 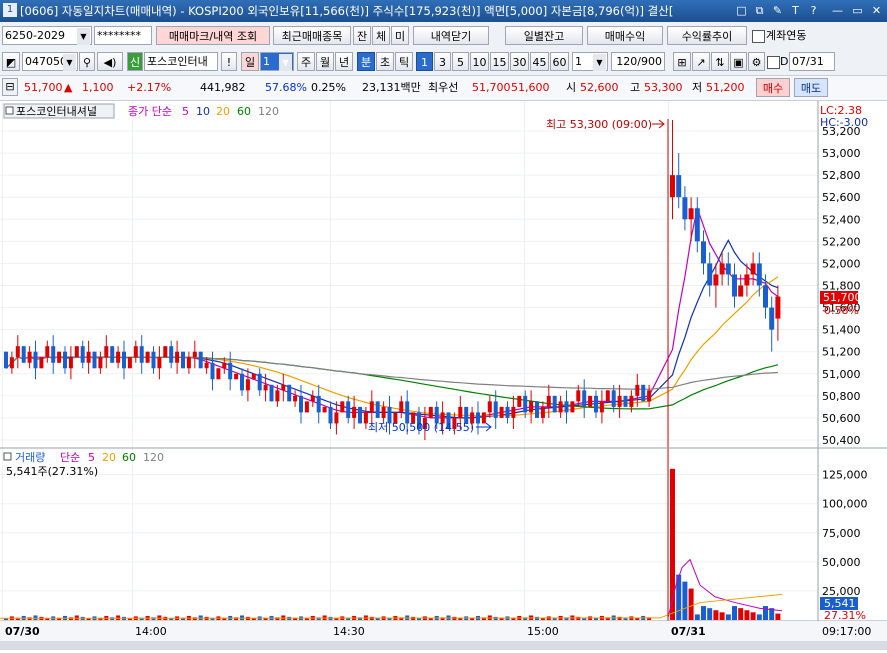 I want to click on period-day-button: 일, so click(x=250, y=61).